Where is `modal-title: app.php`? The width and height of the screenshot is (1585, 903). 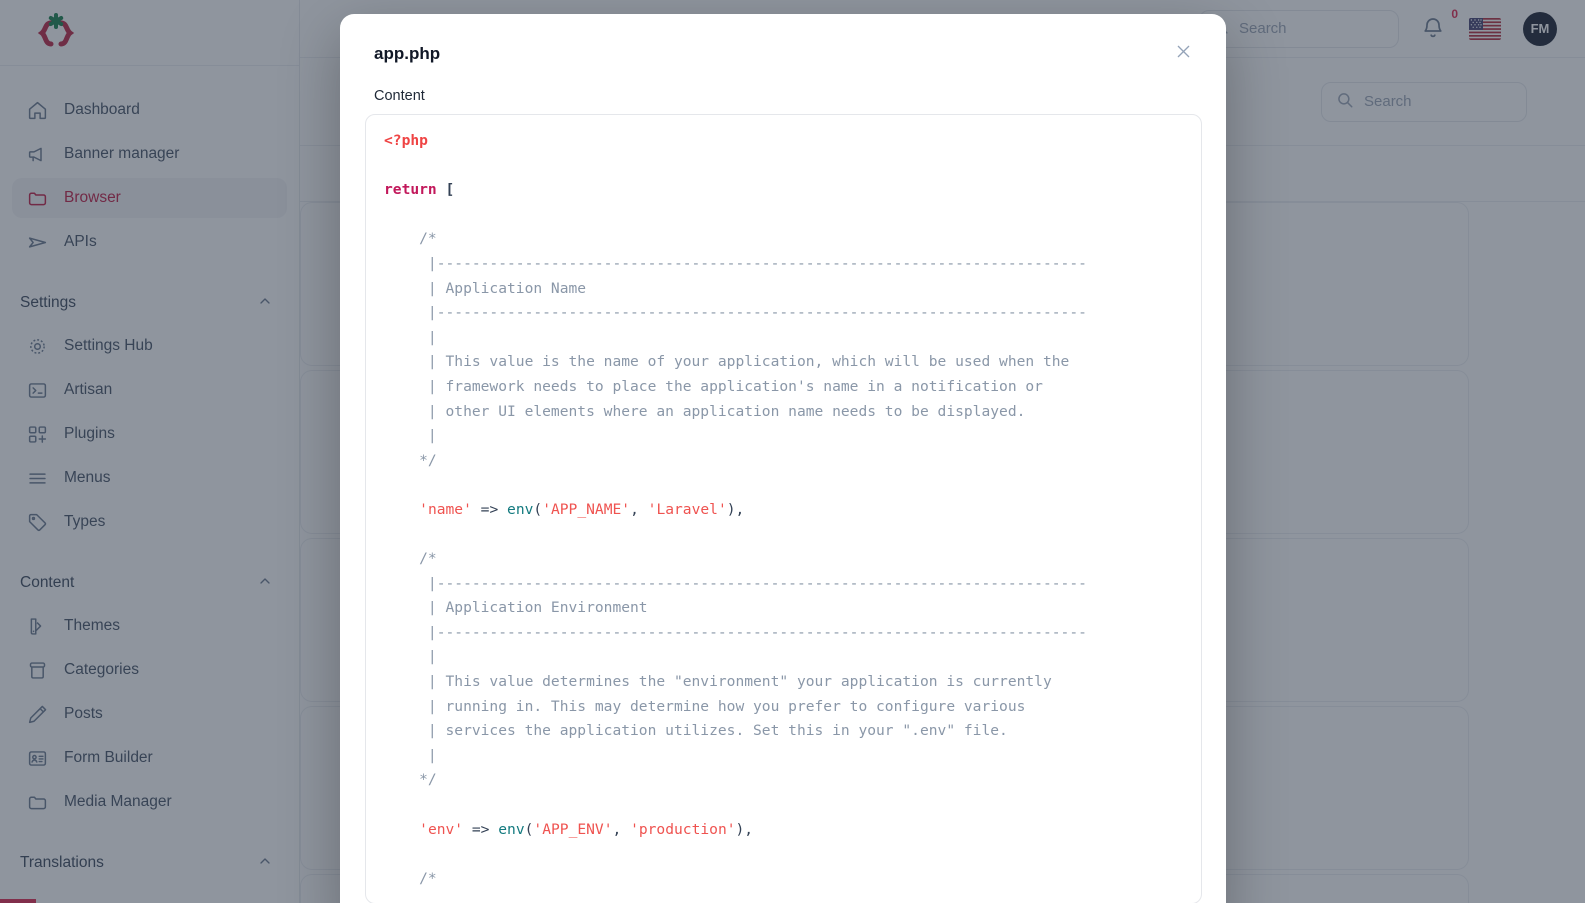
modal-title: app.php is located at coordinates (407, 53).